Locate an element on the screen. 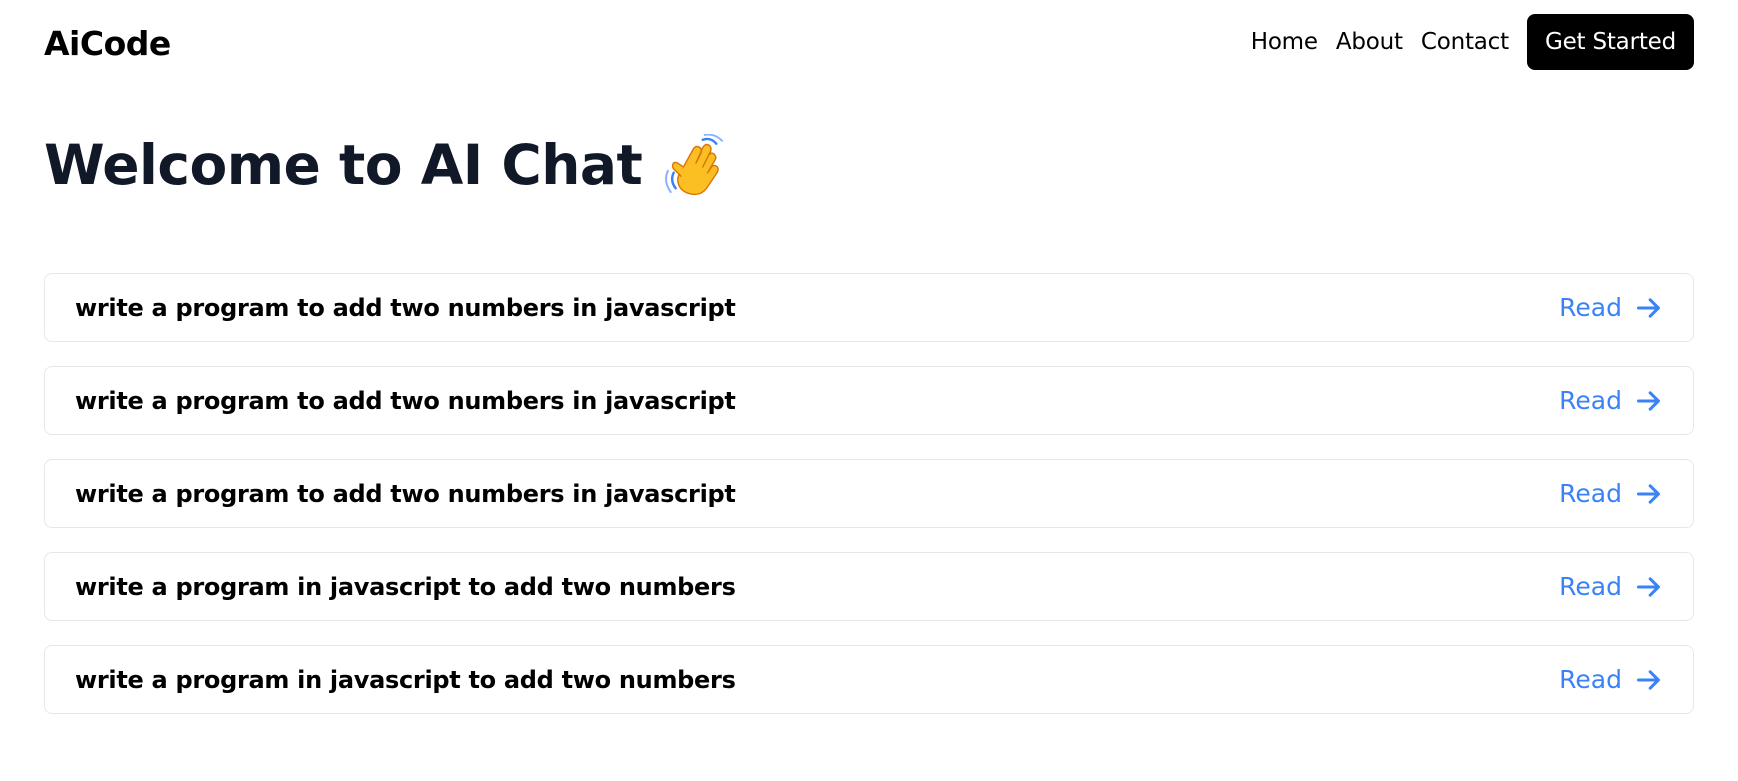  page-title: Welcome to AI Chat is located at coordinates (343, 165).